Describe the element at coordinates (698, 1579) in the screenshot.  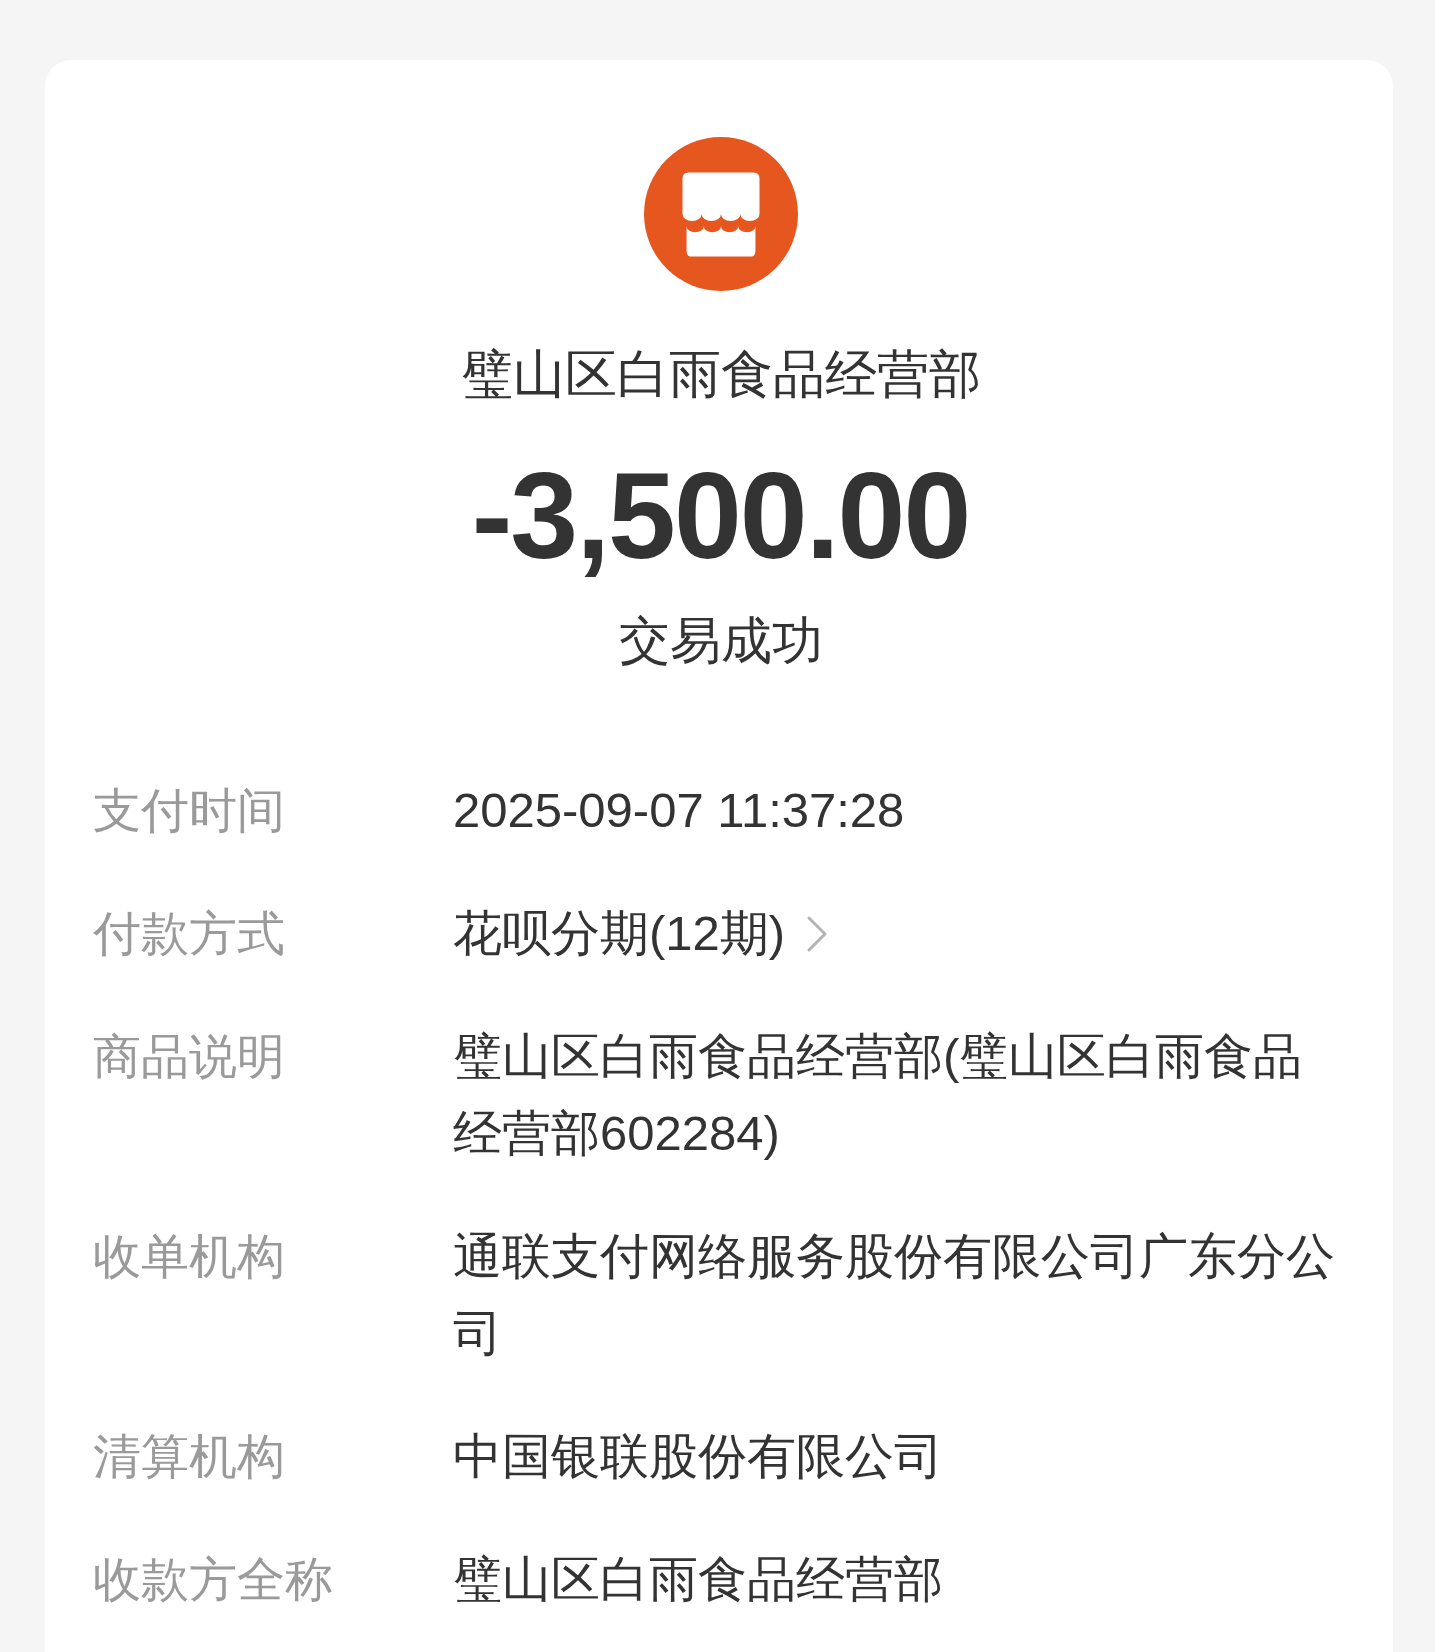
I see `detail-value: 璧山区白雨食品经营部` at that location.